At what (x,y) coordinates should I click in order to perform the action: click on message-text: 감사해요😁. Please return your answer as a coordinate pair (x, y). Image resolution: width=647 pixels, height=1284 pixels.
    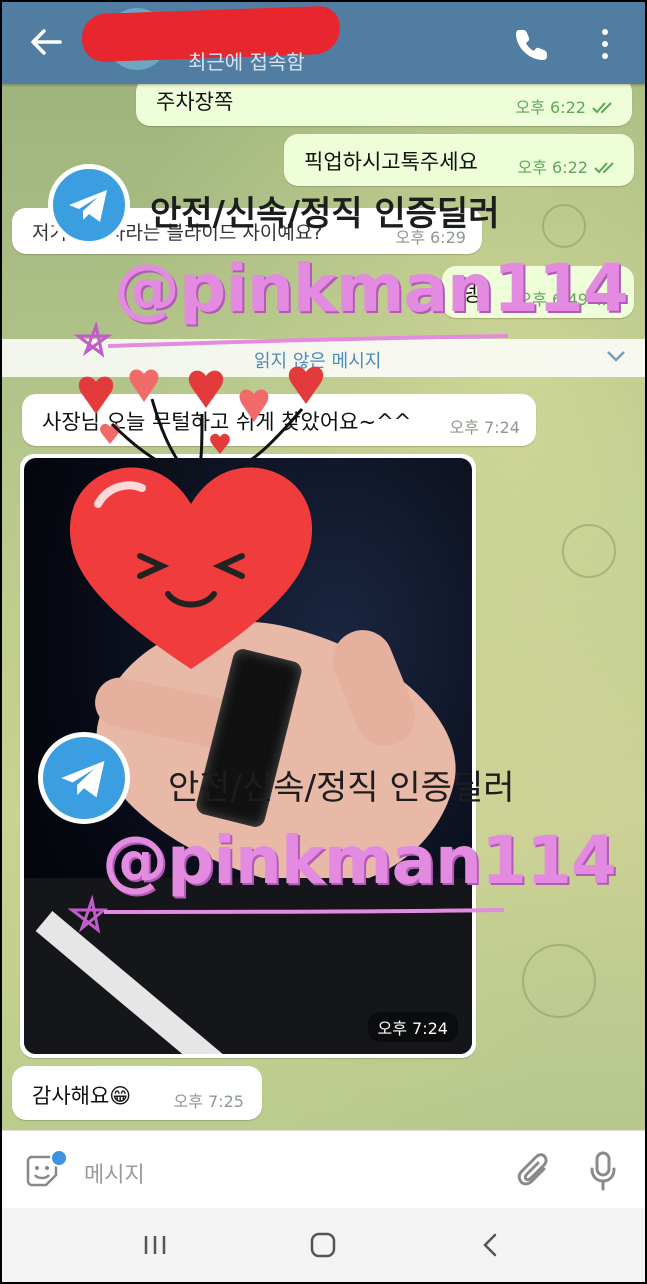
    Looking at the image, I should click on (82, 1096).